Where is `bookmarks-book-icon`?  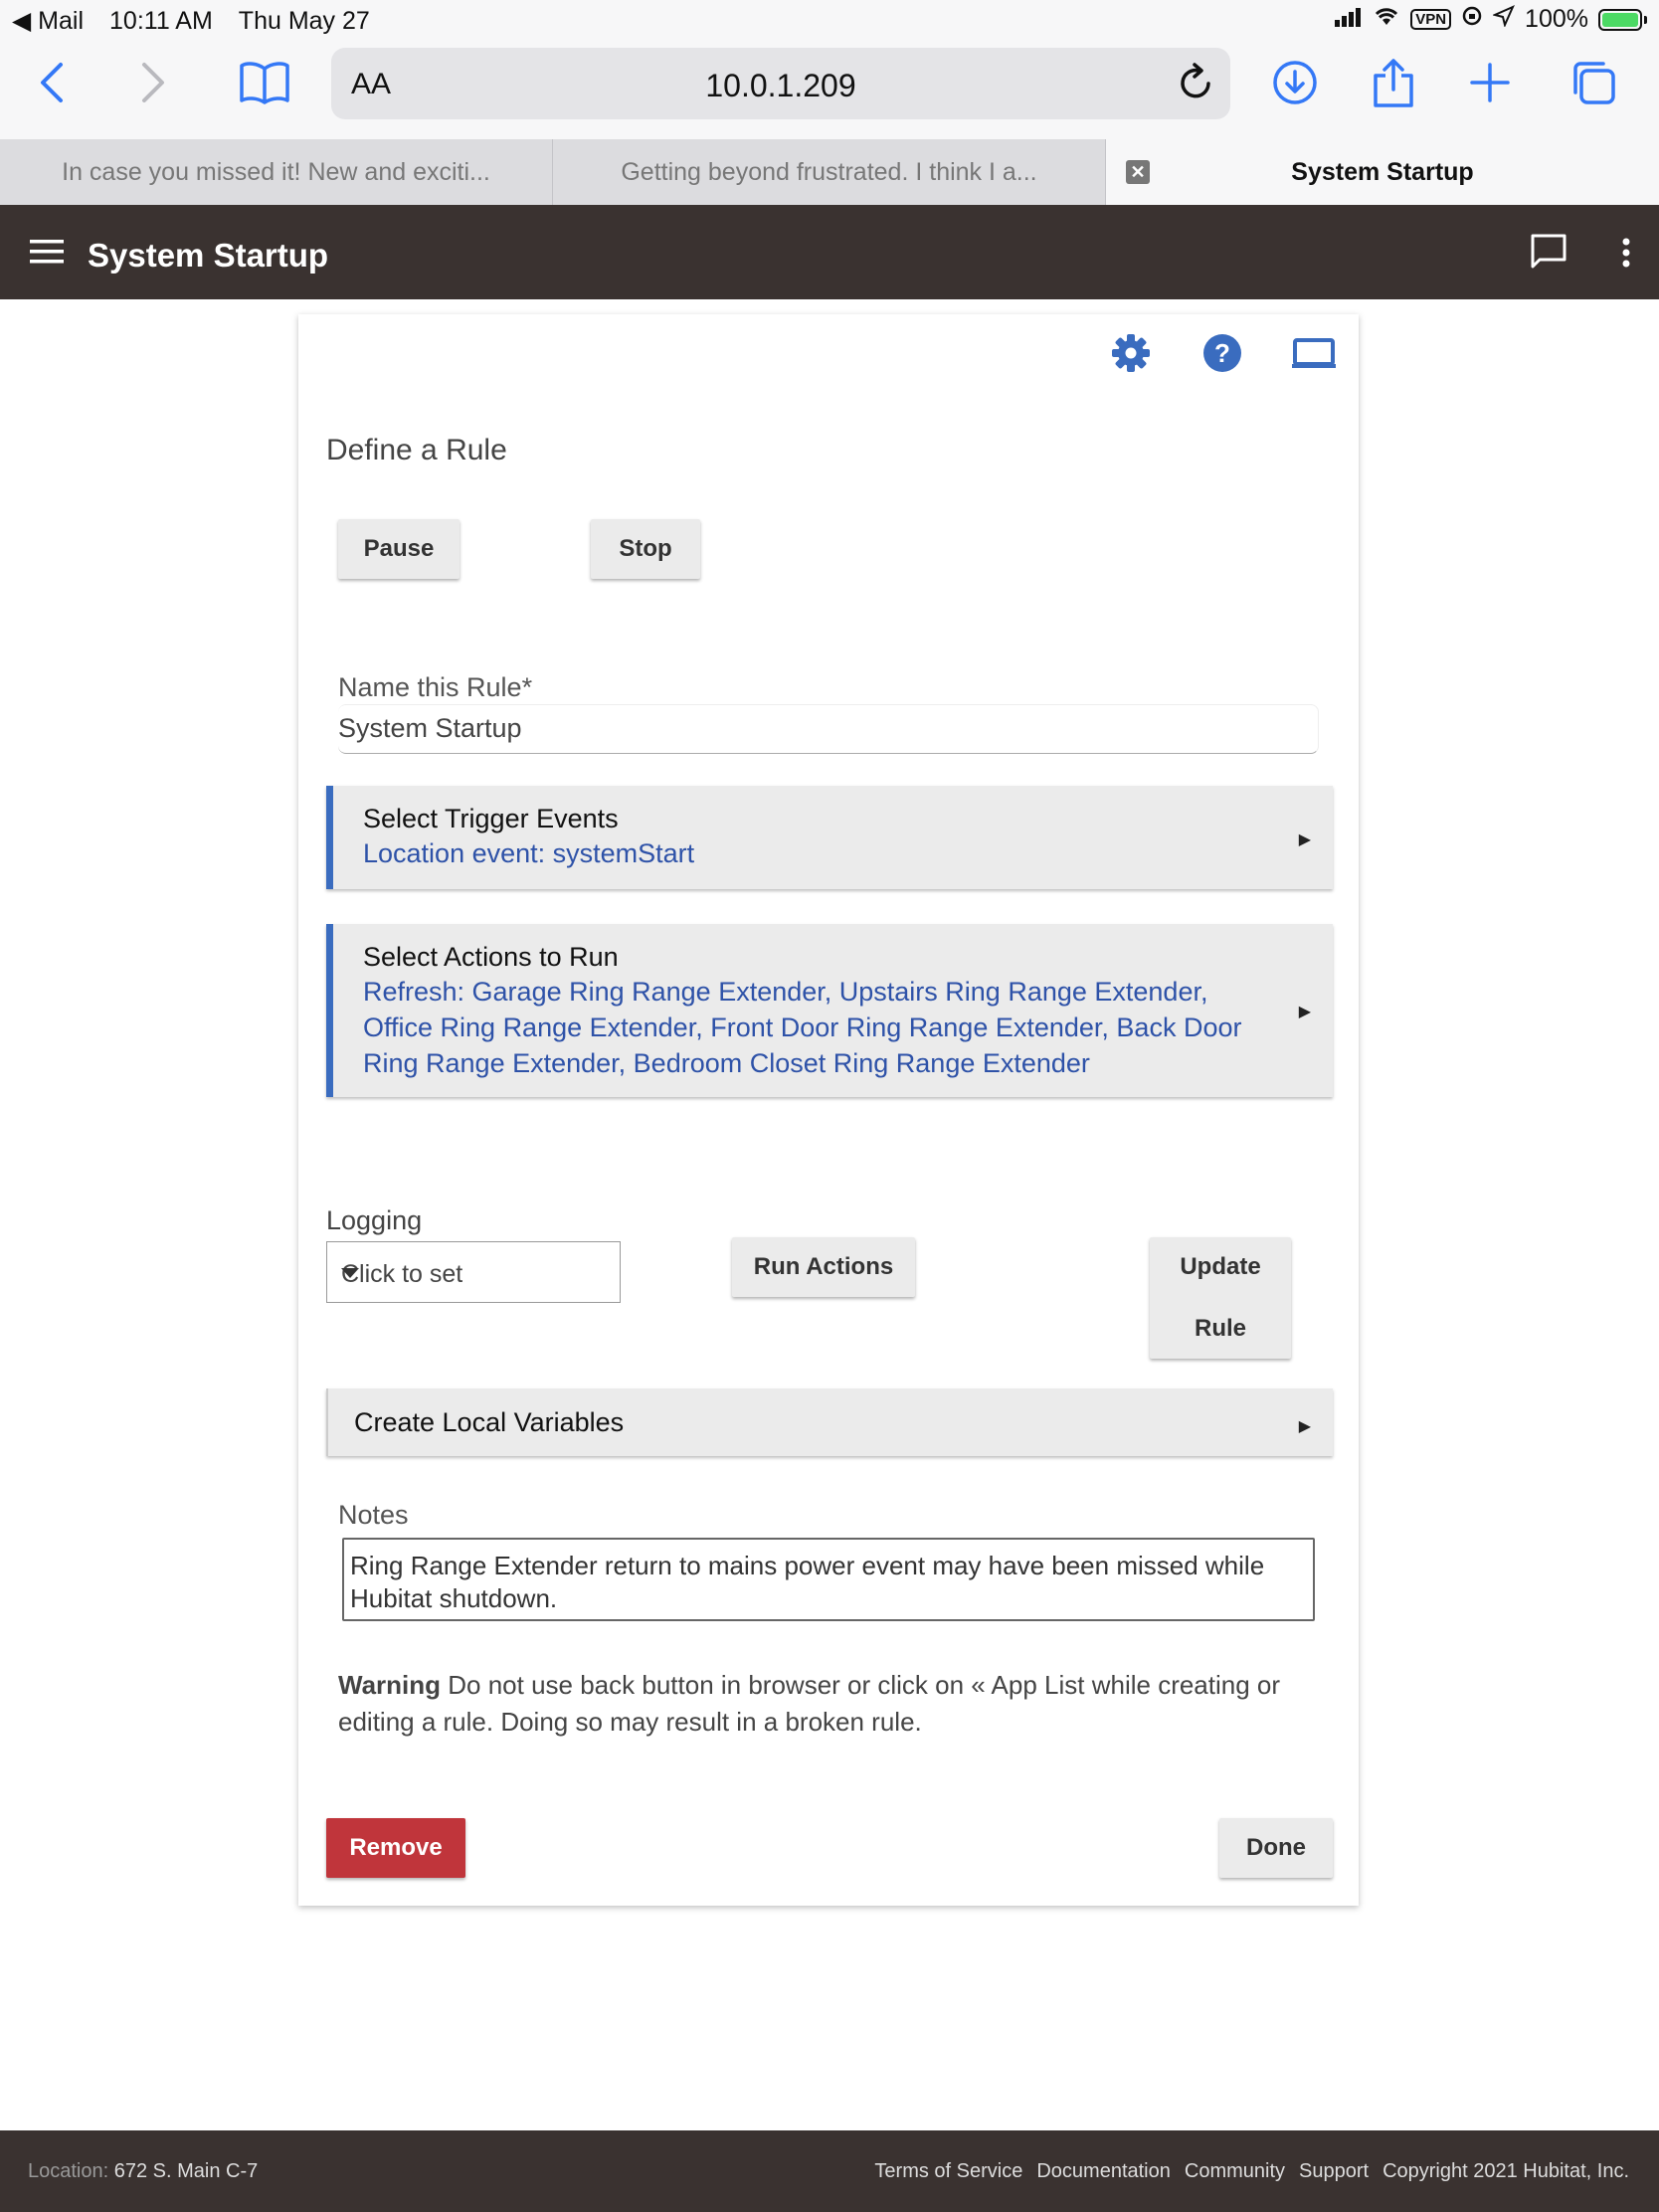
bookmarks-book-icon is located at coordinates (264, 82).